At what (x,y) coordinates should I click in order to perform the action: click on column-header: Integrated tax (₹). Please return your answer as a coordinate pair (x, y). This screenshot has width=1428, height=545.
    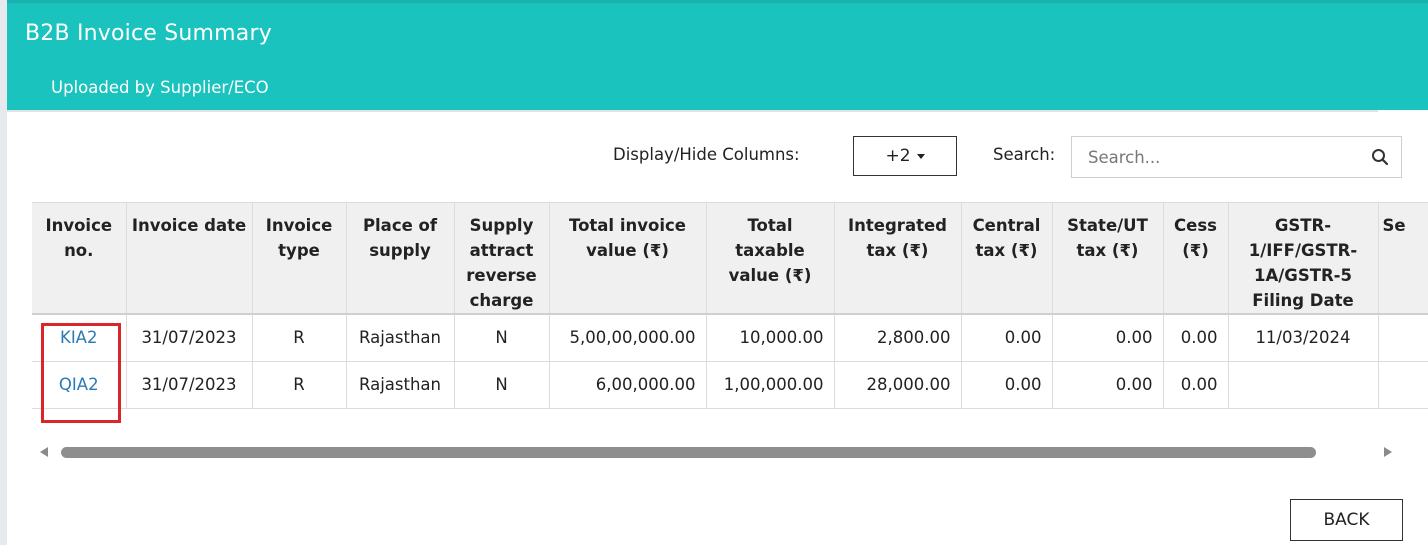
    Looking at the image, I should click on (898, 258).